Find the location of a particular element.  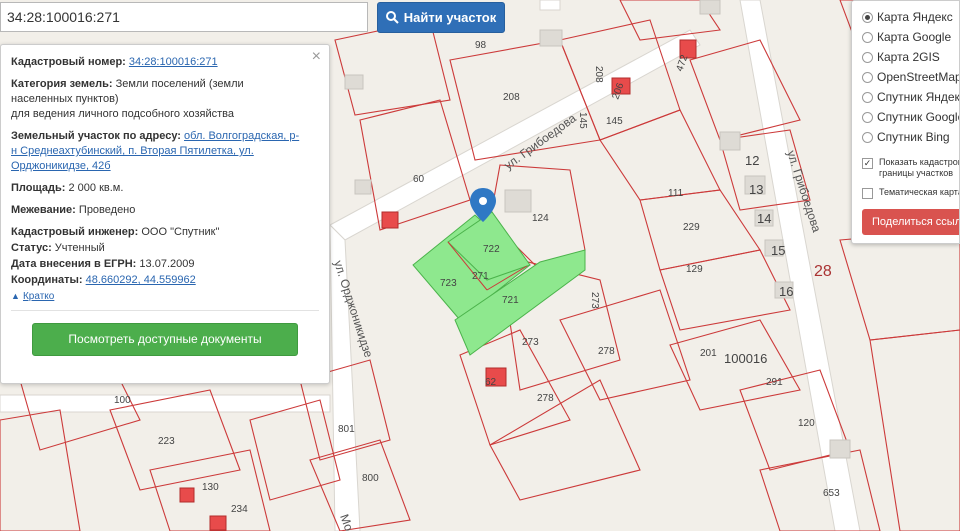

find-plot-label: Найти участок is located at coordinates (450, 17).